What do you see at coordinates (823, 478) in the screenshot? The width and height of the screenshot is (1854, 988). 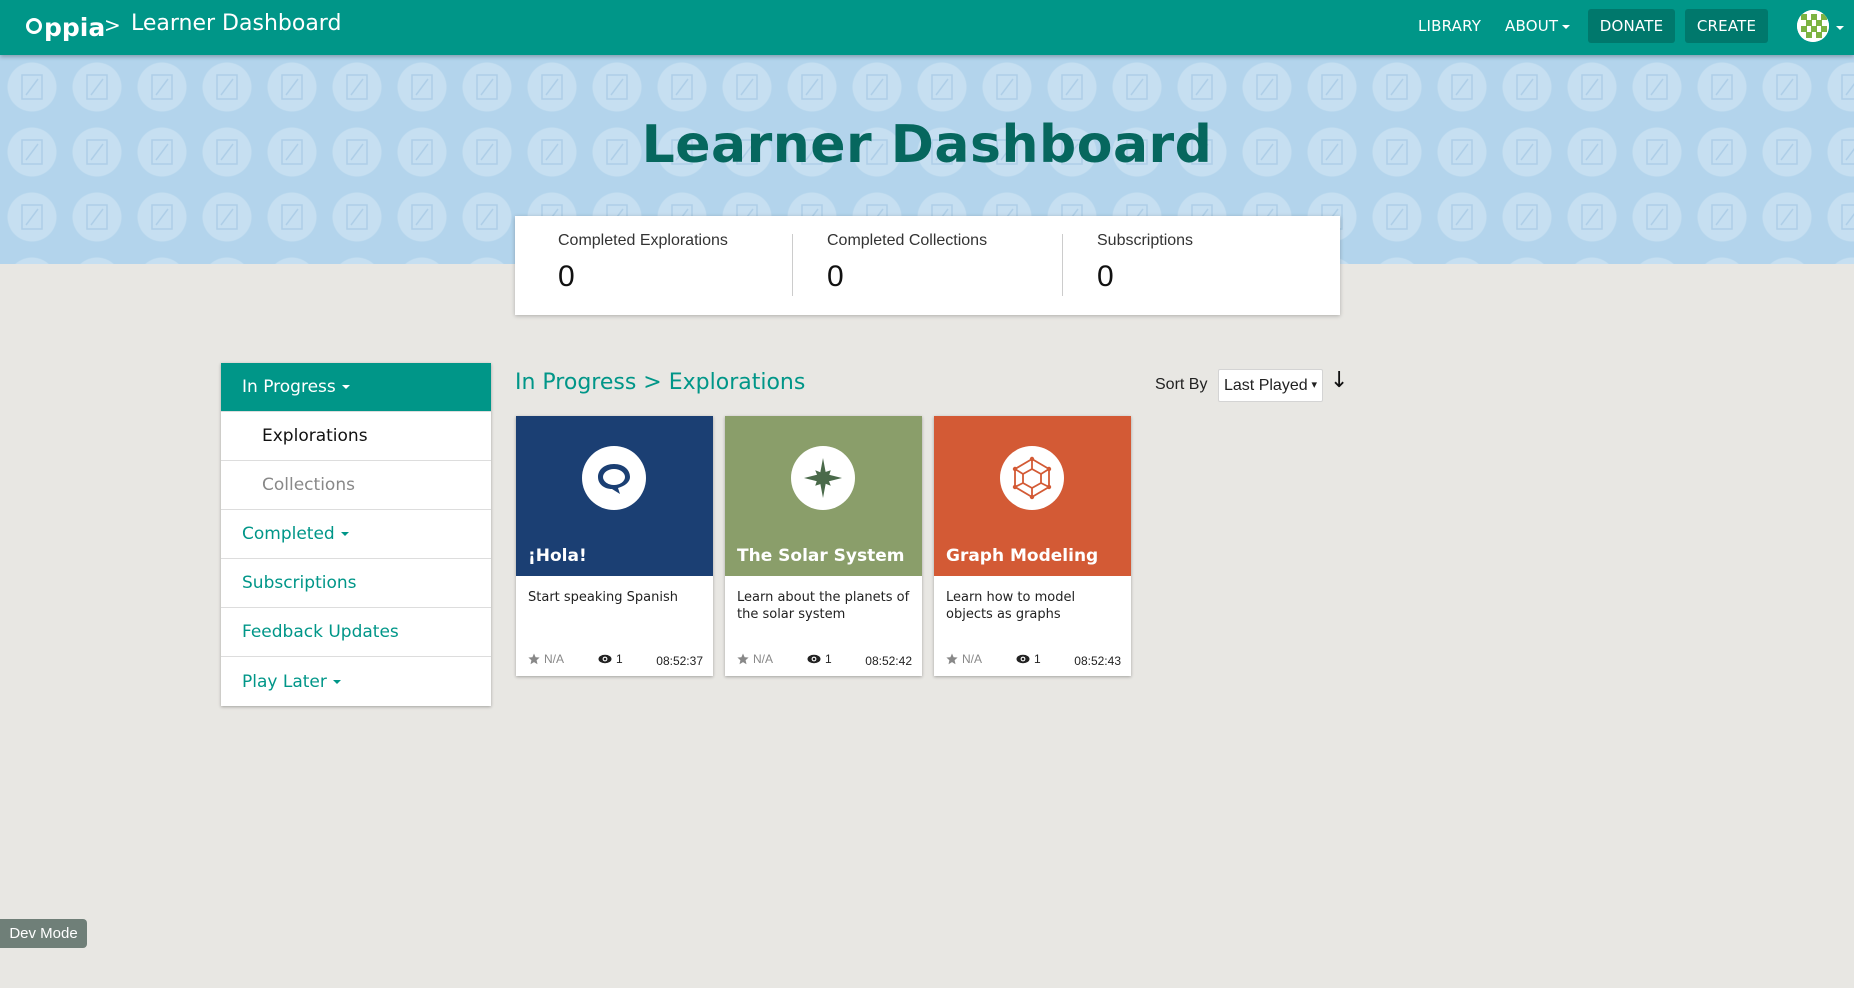 I see `star-icon` at bounding box center [823, 478].